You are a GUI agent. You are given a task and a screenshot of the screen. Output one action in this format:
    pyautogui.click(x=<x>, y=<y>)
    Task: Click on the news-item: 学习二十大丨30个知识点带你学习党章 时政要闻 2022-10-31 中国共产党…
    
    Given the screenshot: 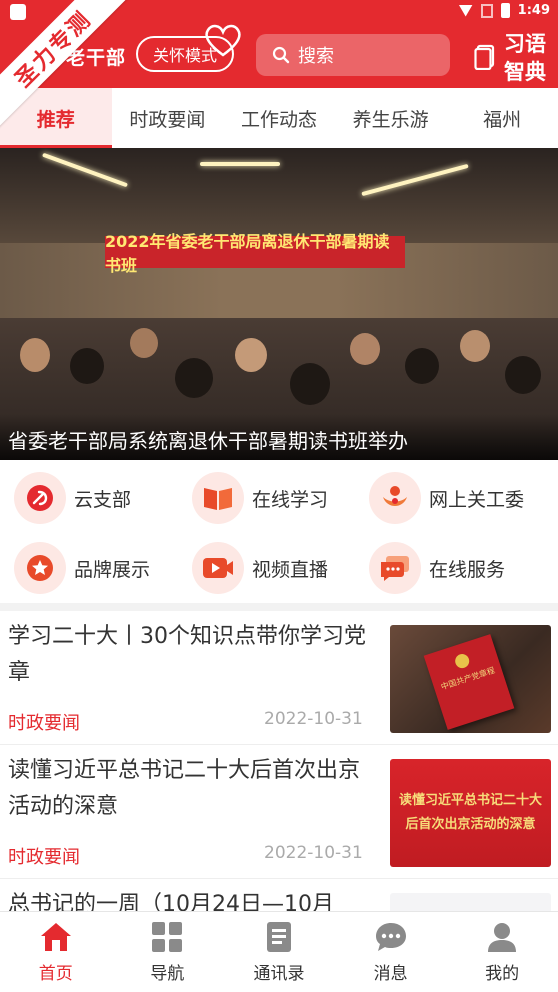 What is the action you would take?
    pyautogui.click(x=279, y=678)
    